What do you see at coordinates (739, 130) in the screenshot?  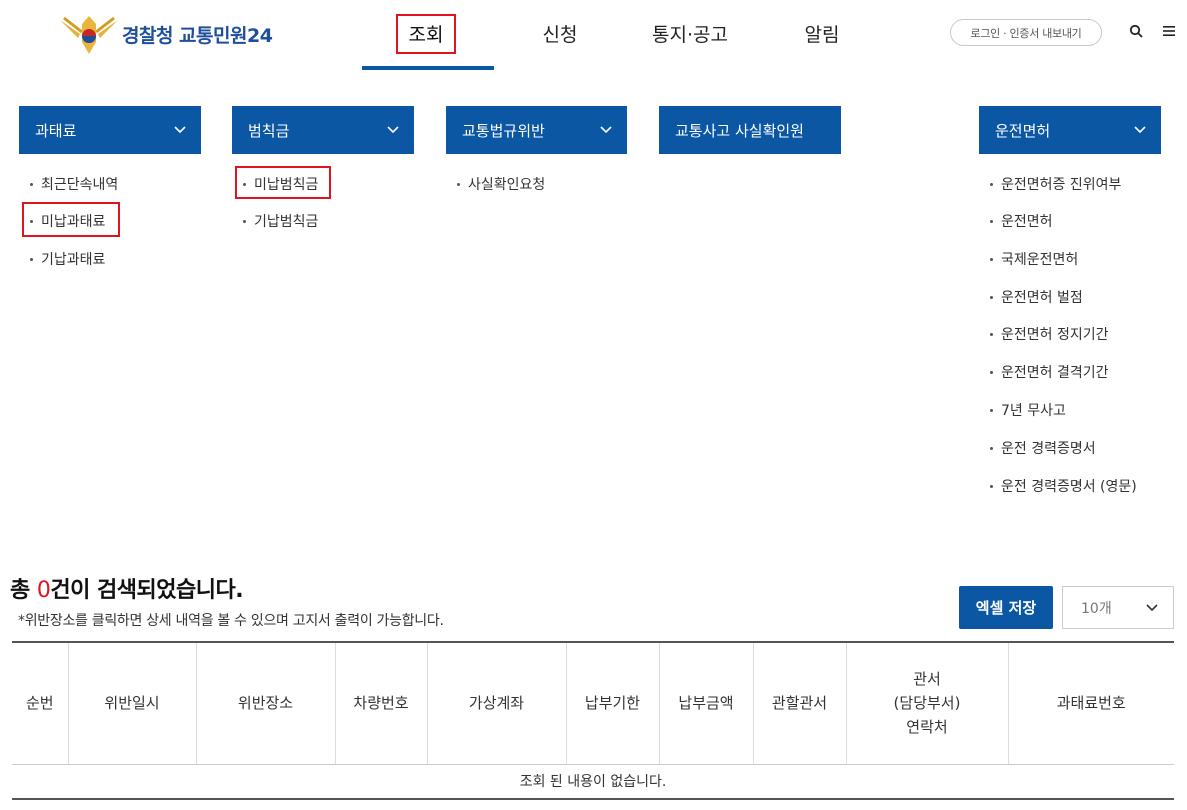 I see `menu-accident-title: 교통사고 사실확인원` at bounding box center [739, 130].